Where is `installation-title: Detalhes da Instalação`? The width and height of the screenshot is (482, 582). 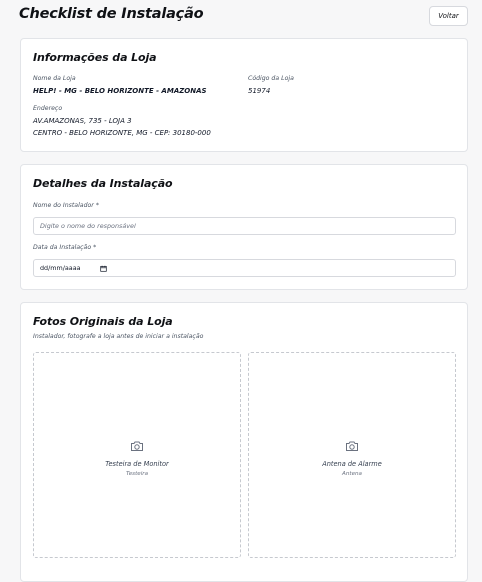
installation-title: Detalhes da Instalação is located at coordinates (103, 183).